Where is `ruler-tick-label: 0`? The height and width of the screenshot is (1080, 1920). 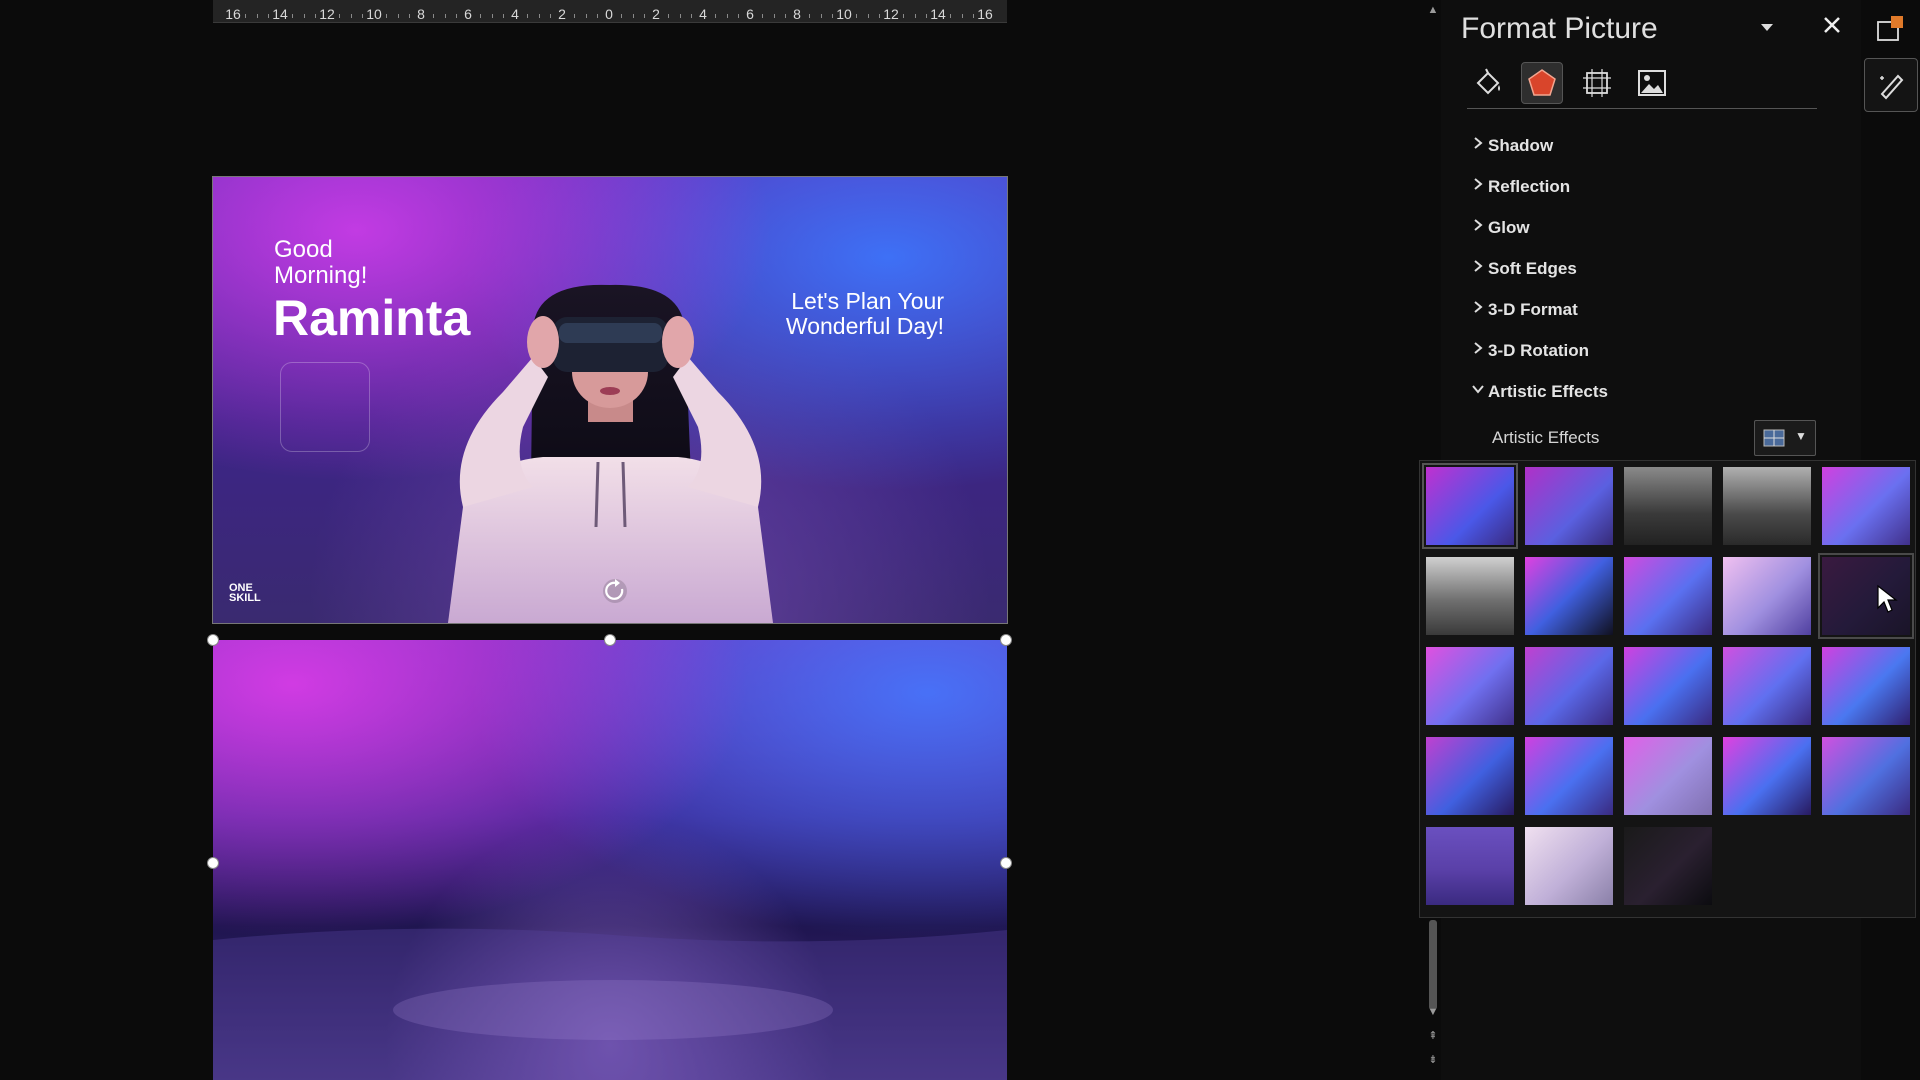
ruler-tick-label: 0 is located at coordinates (609, 14).